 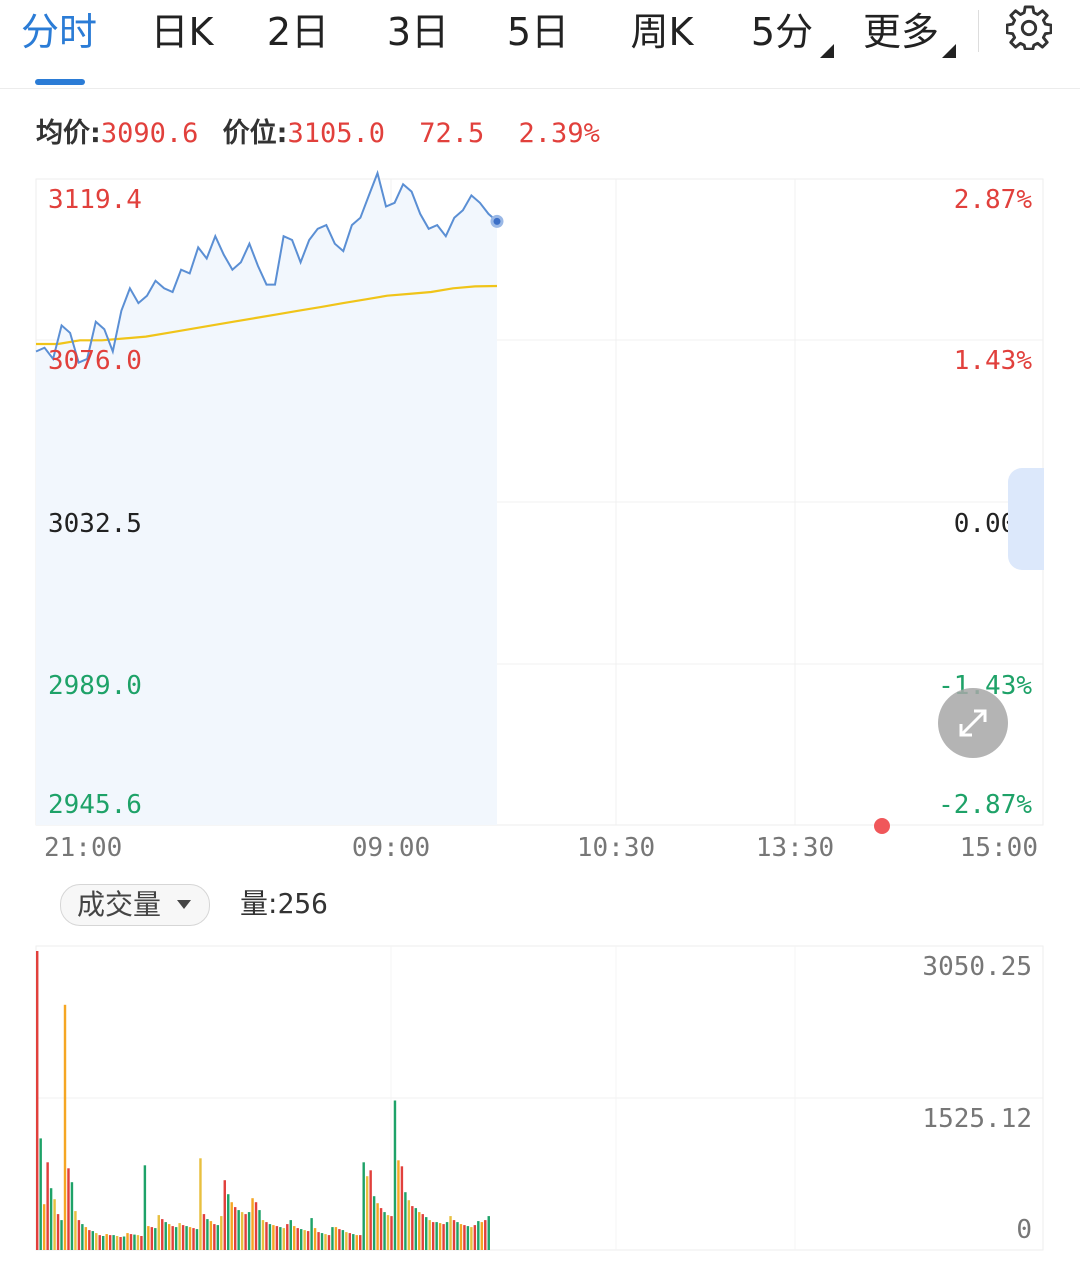 I want to click on x-tick: 10:30, so click(x=616, y=848).